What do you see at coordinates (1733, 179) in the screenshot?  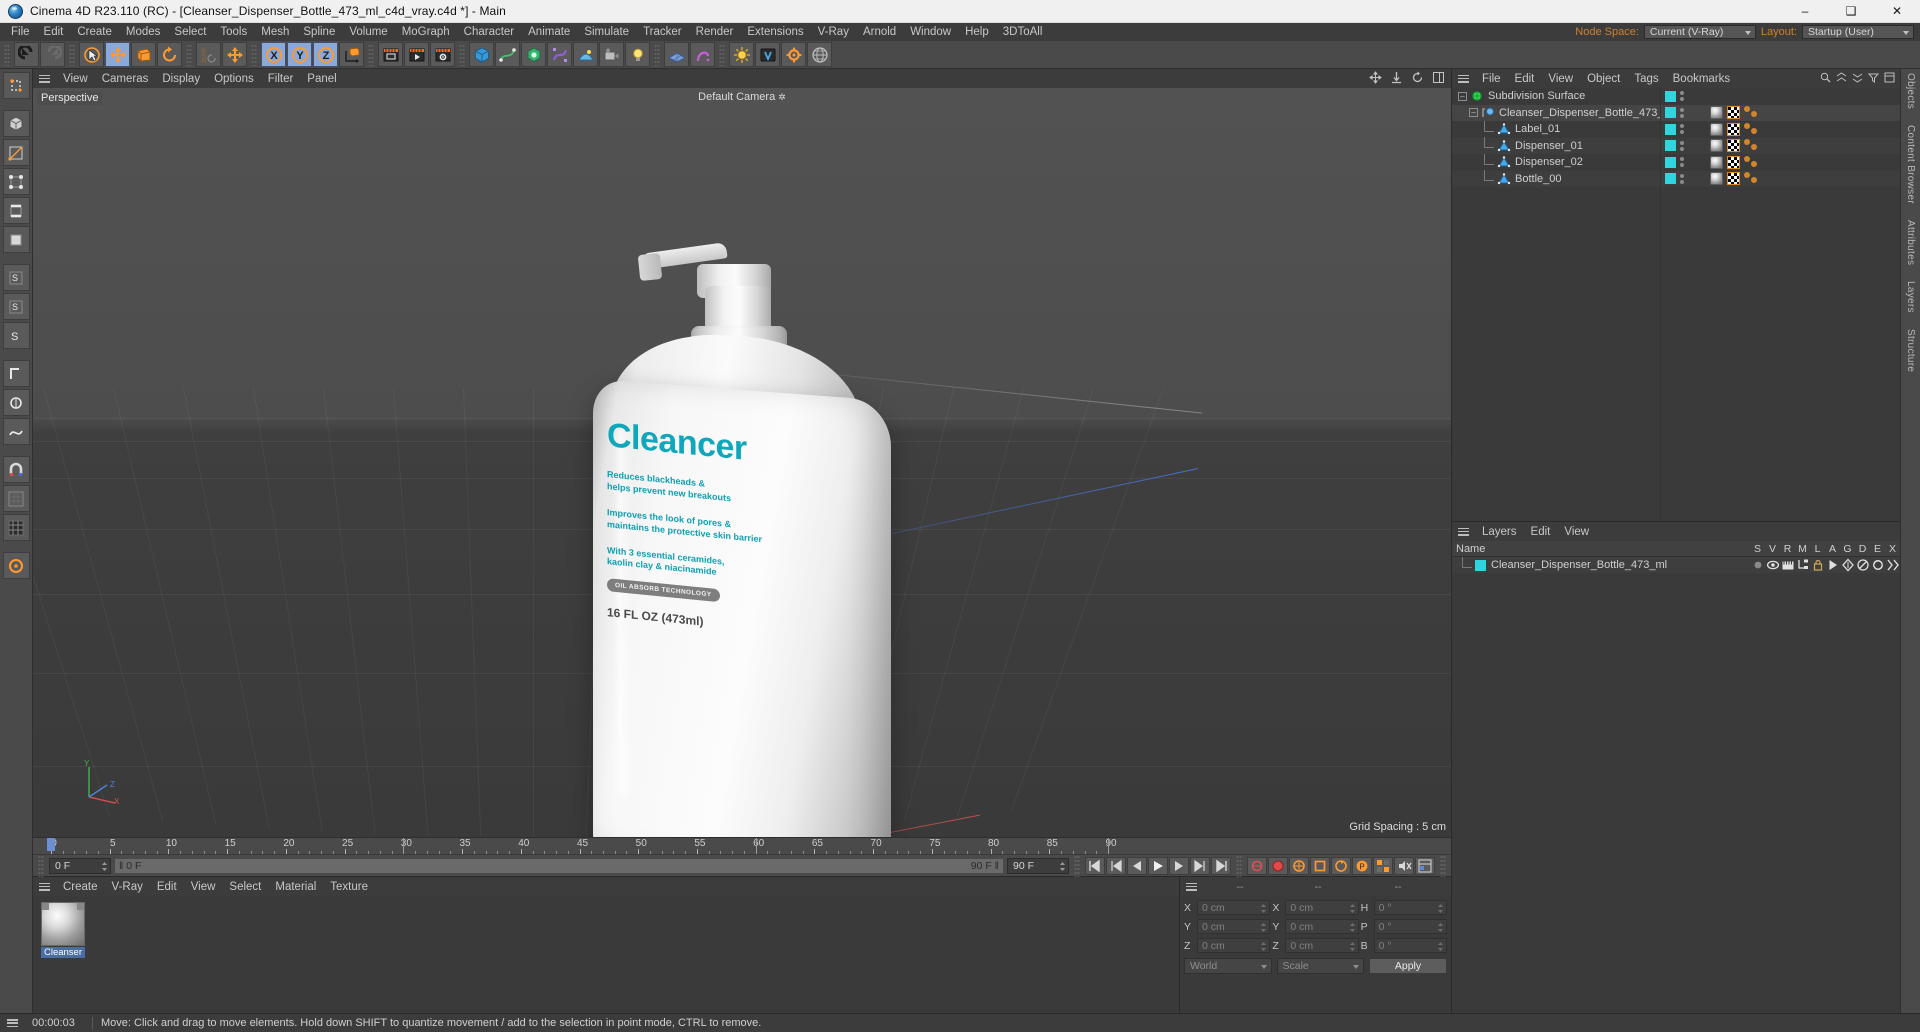 I see `uv-texture-tag-icon` at bounding box center [1733, 179].